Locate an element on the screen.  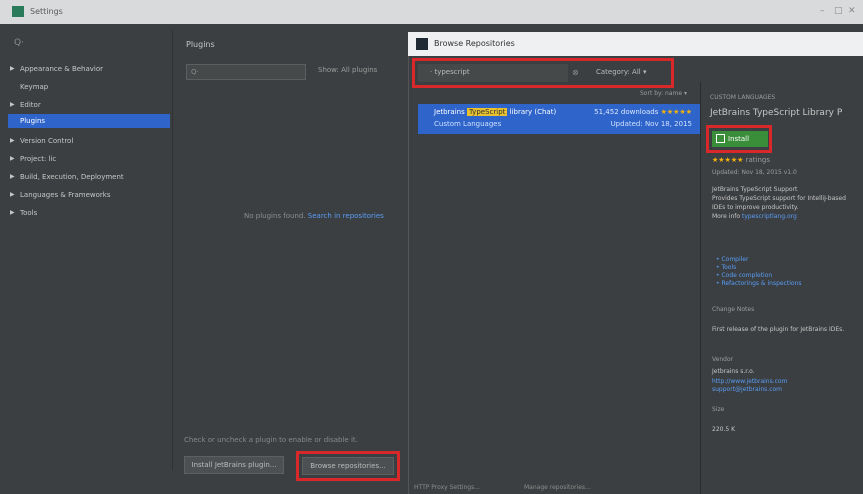
maximize-icon: □ is located at coordinates (838, 11).